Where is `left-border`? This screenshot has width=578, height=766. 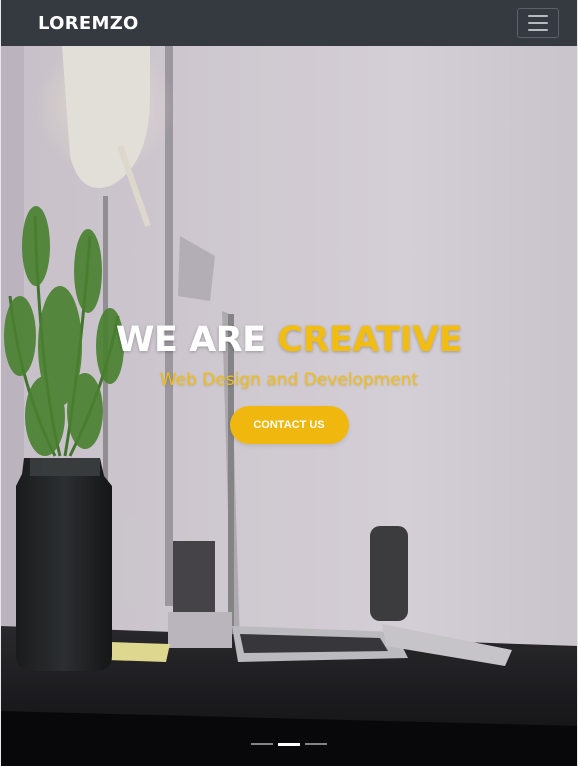 left-border is located at coordinates (0, 383).